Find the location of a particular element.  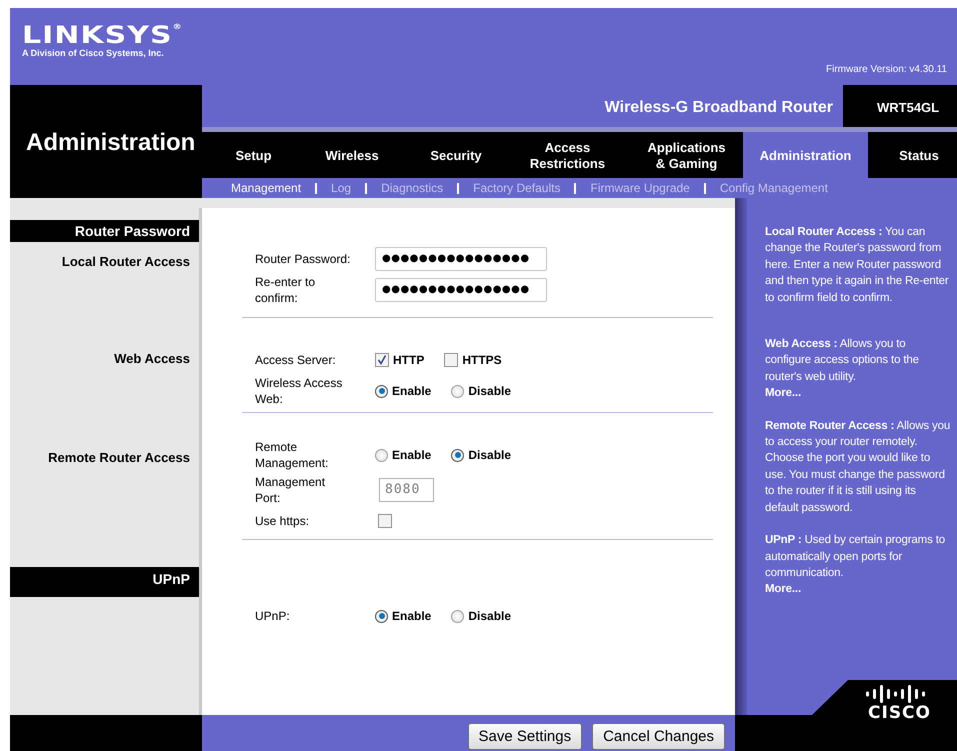

checkbox-label: HTTP is located at coordinates (408, 360).